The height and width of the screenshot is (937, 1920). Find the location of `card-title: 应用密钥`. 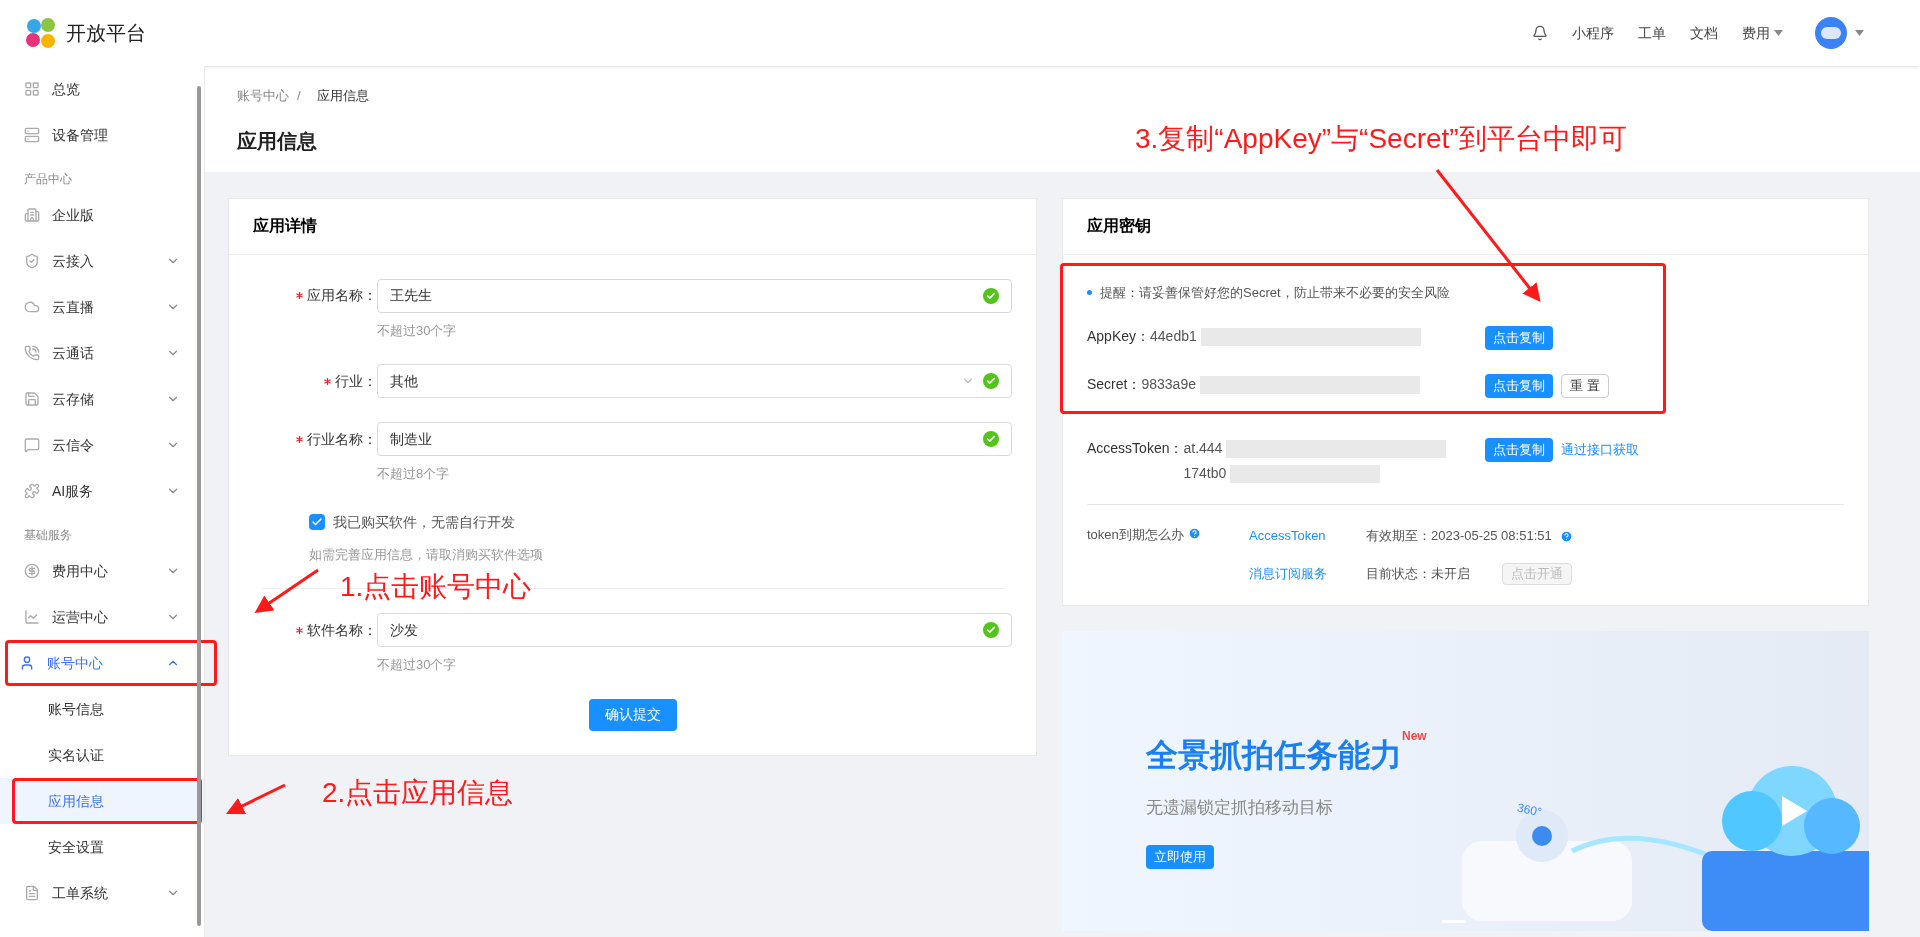

card-title: 应用密钥 is located at coordinates (1465, 226).